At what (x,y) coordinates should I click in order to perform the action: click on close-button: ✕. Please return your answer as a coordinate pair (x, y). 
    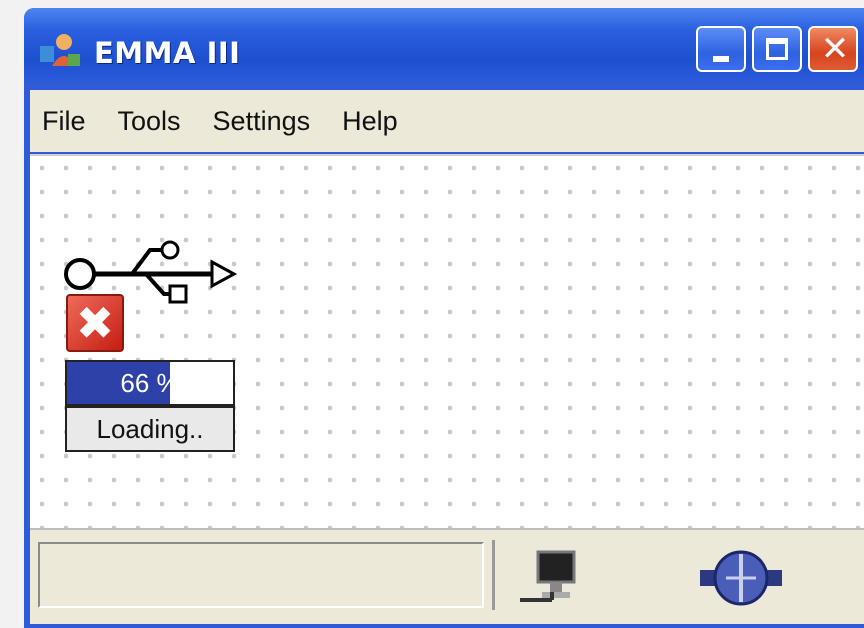
    Looking at the image, I should click on (833, 49).